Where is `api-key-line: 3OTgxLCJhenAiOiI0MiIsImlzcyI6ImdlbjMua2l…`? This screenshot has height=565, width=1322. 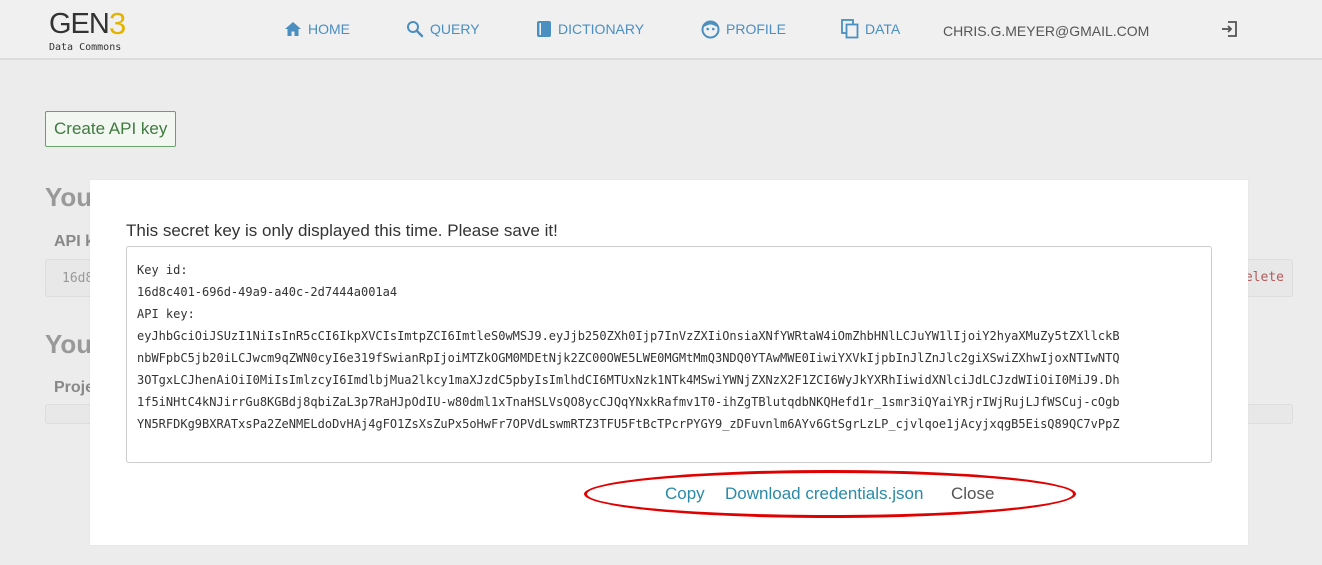
api-key-line: 3OTgxLCJhenAiOiI0MiIsImlzcyI6ImdlbjMua2l… is located at coordinates (628, 380).